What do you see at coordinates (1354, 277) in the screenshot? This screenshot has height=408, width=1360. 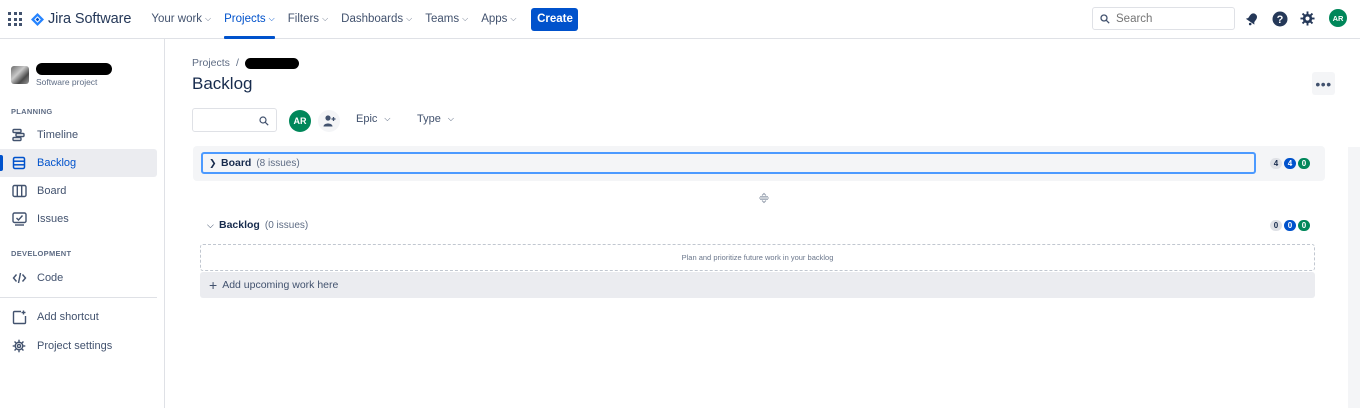 I see `scrollbar-track` at bounding box center [1354, 277].